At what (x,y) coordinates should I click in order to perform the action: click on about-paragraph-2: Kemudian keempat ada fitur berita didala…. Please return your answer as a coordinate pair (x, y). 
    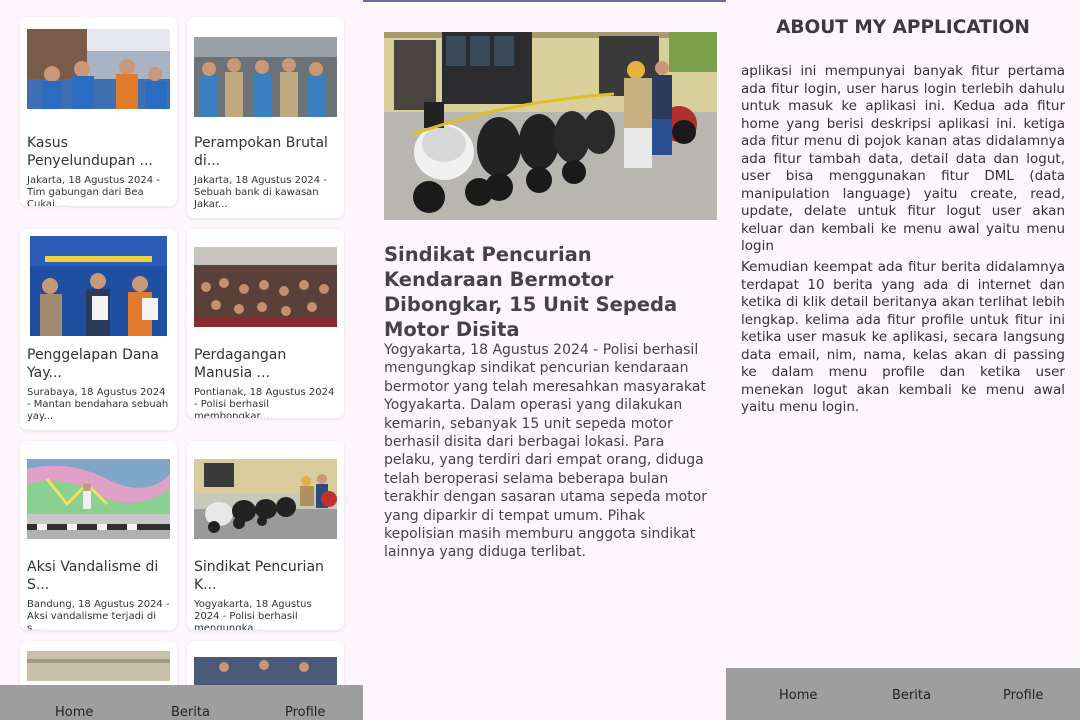
    Looking at the image, I should click on (903, 337).